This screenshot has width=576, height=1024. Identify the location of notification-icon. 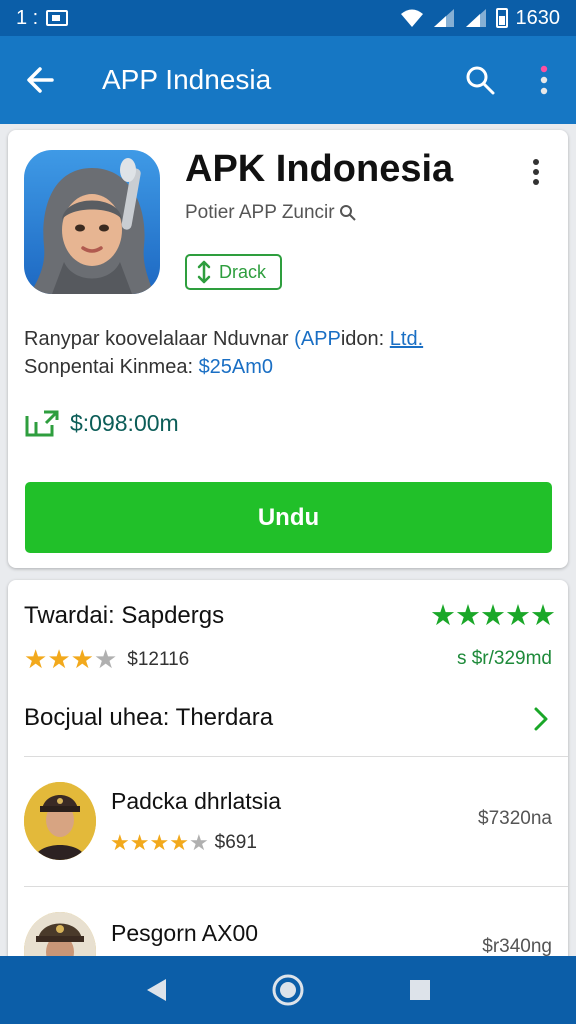
(57, 18).